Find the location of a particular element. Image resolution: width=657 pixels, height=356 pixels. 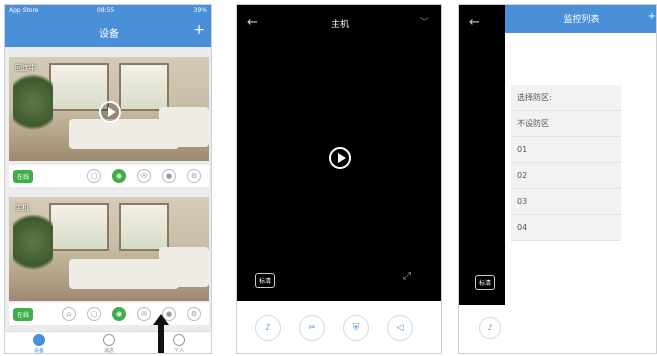

nav-bar: 设备 + is located at coordinates (108, 32).